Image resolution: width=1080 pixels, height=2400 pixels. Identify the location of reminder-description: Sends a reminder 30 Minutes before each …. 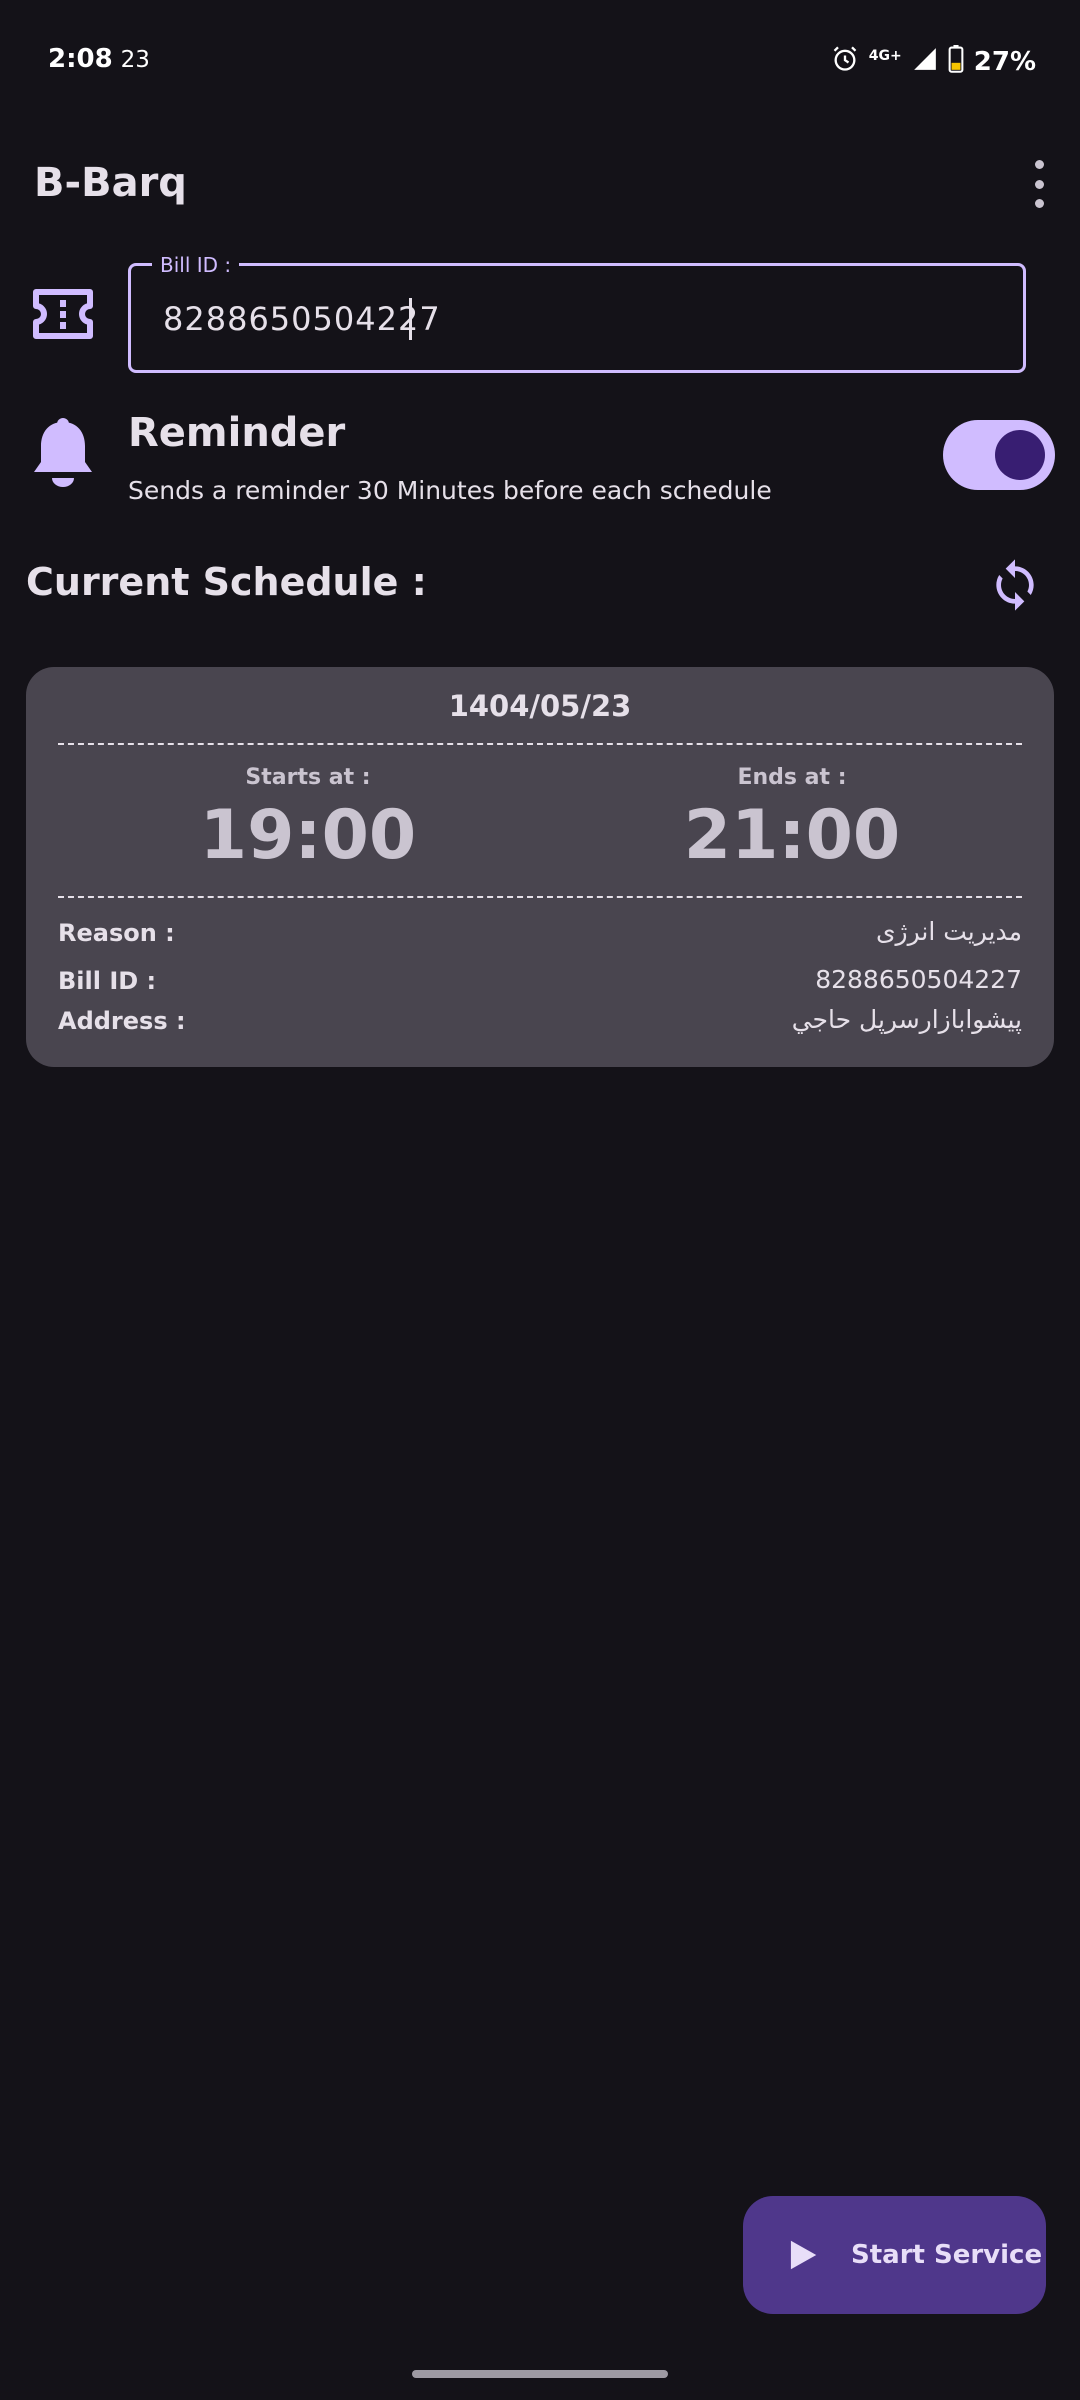
(450, 490).